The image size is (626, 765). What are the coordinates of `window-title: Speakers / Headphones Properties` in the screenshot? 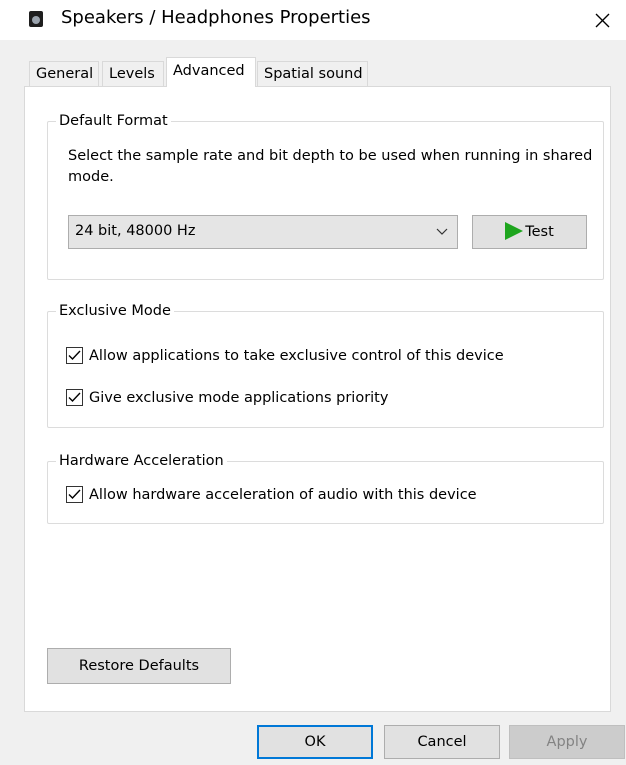 It's located at (216, 17).